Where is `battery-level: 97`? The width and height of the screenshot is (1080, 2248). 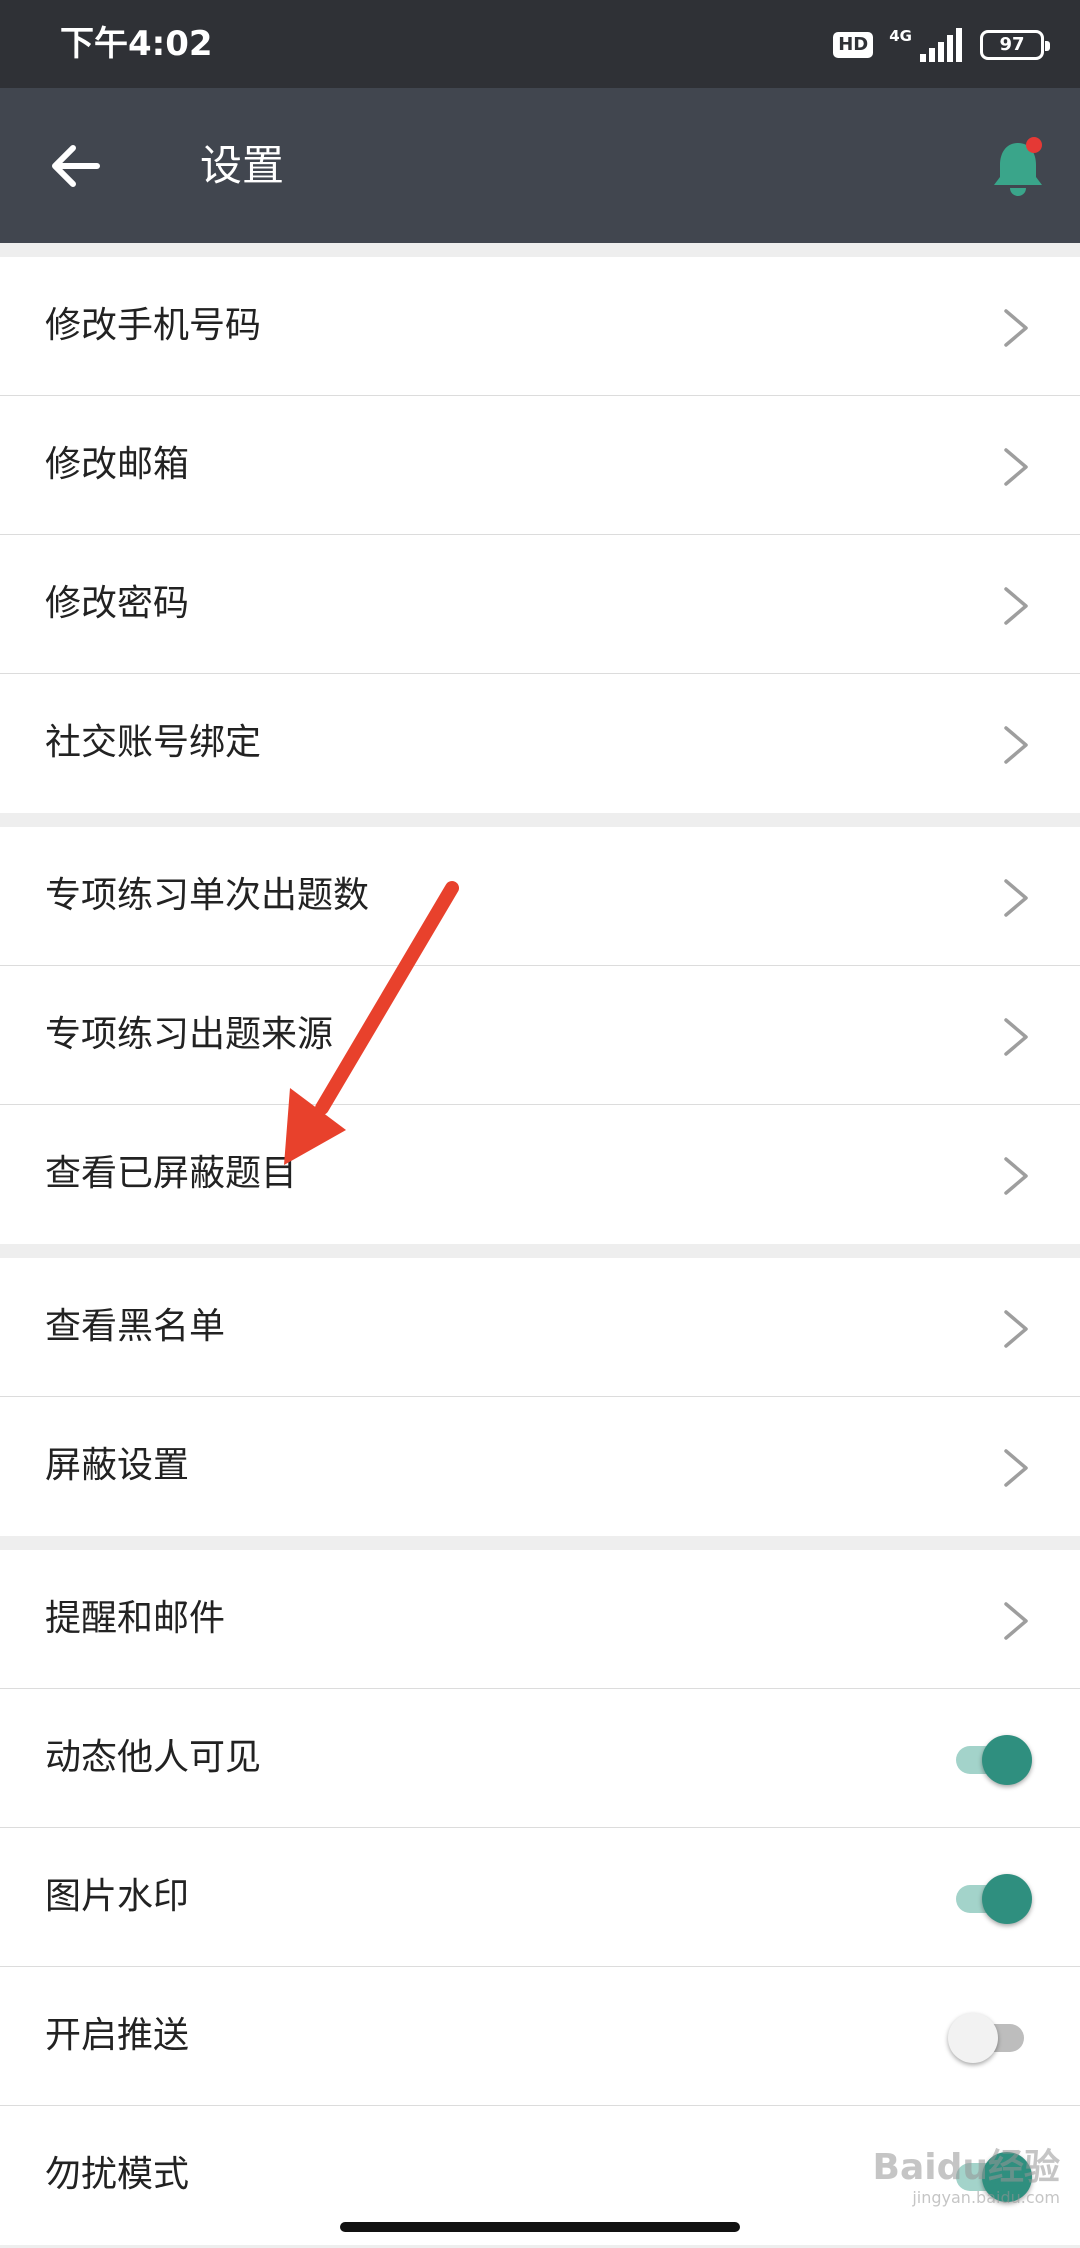
battery-level: 97 is located at coordinates (1012, 44).